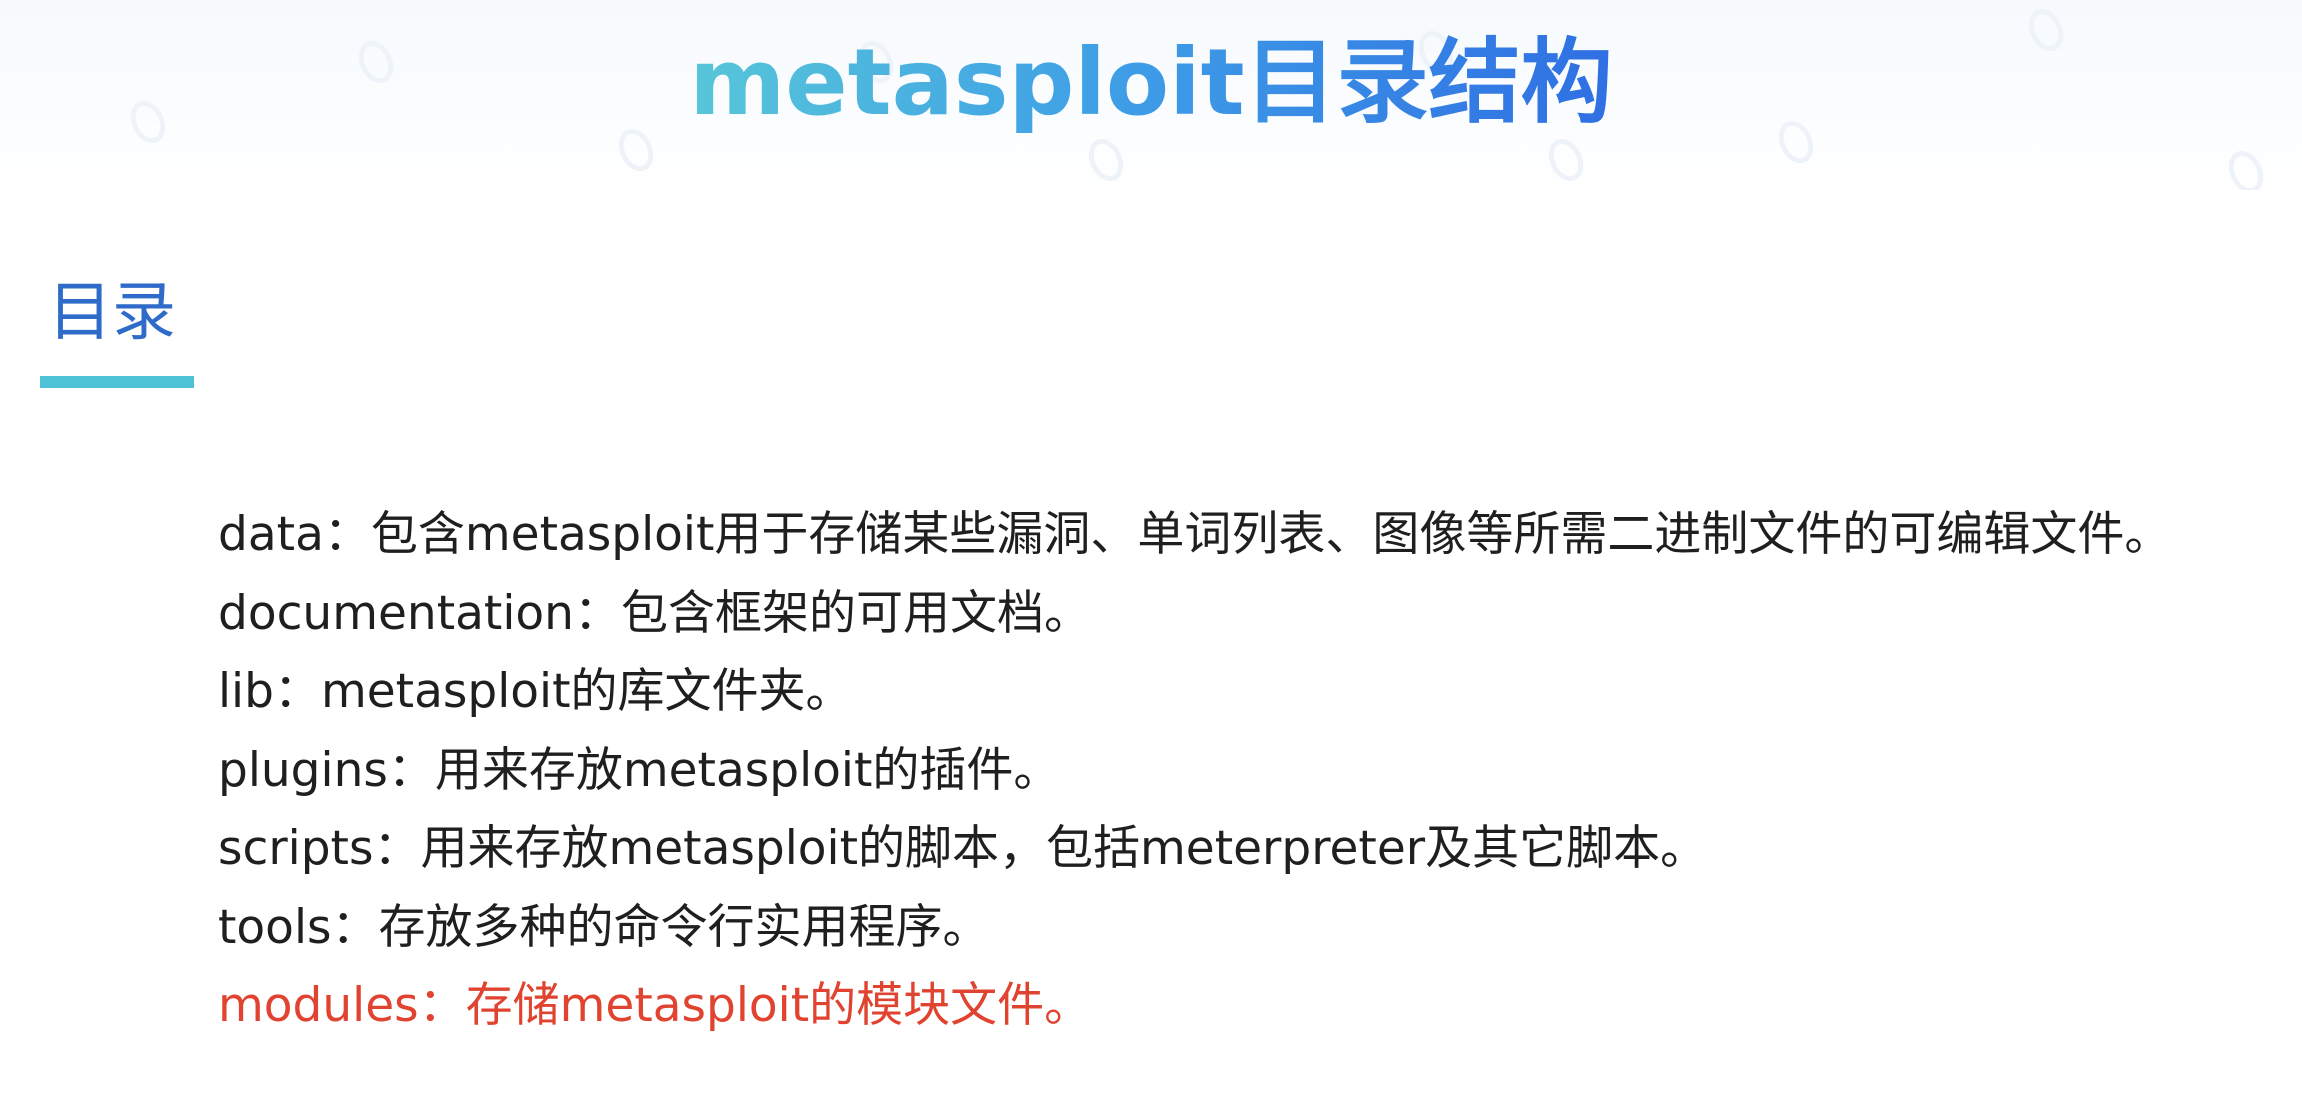 The image size is (2302, 1108). What do you see at coordinates (654, 613) in the screenshot?
I see `list-item-documentation: documentation：包含框架的可用文档。` at bounding box center [654, 613].